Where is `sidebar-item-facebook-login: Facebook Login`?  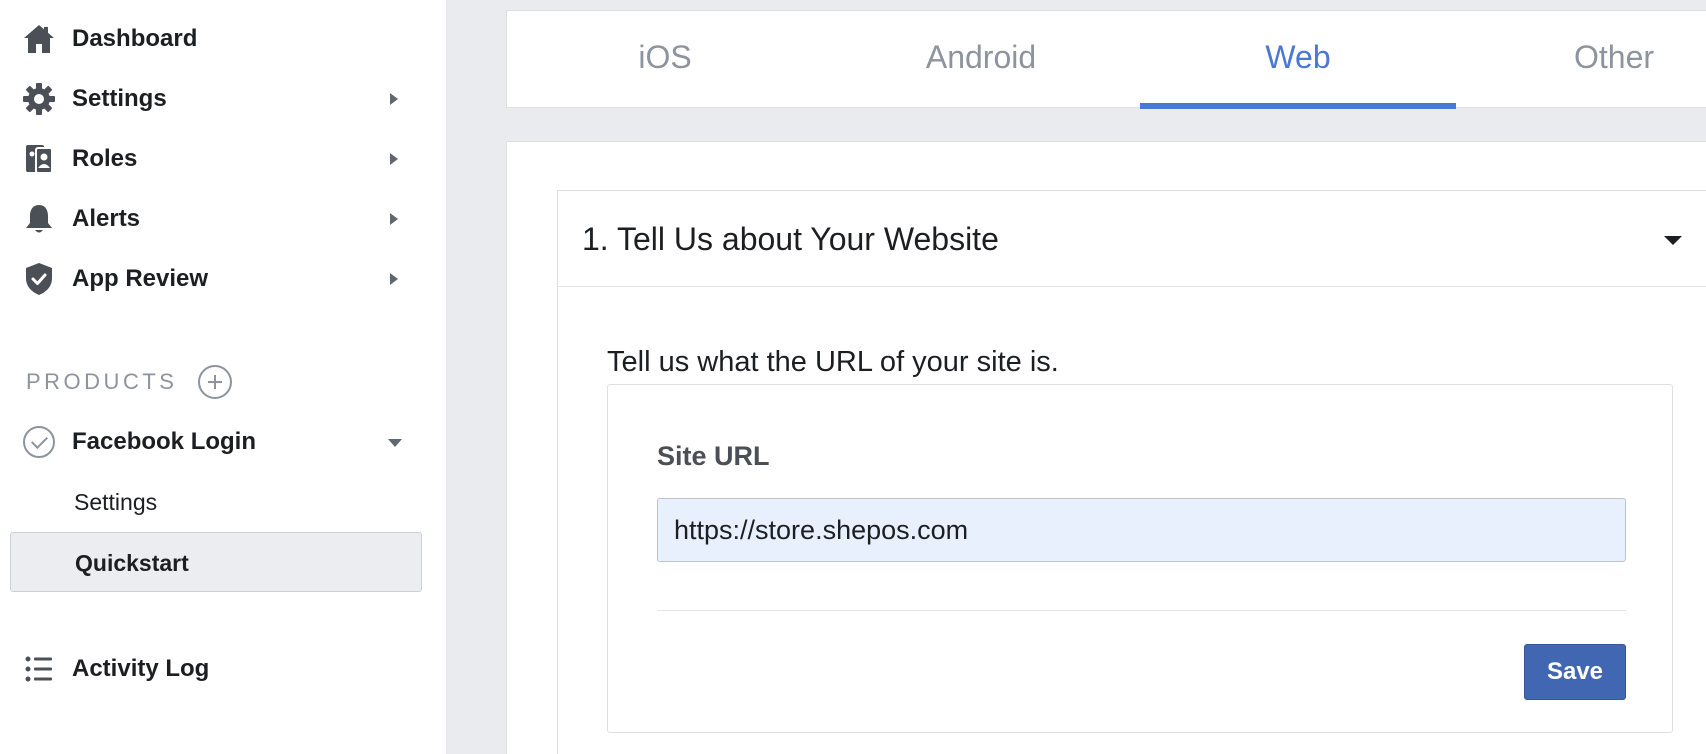
sidebar-item-facebook-login: Facebook Login is located at coordinates (210, 442).